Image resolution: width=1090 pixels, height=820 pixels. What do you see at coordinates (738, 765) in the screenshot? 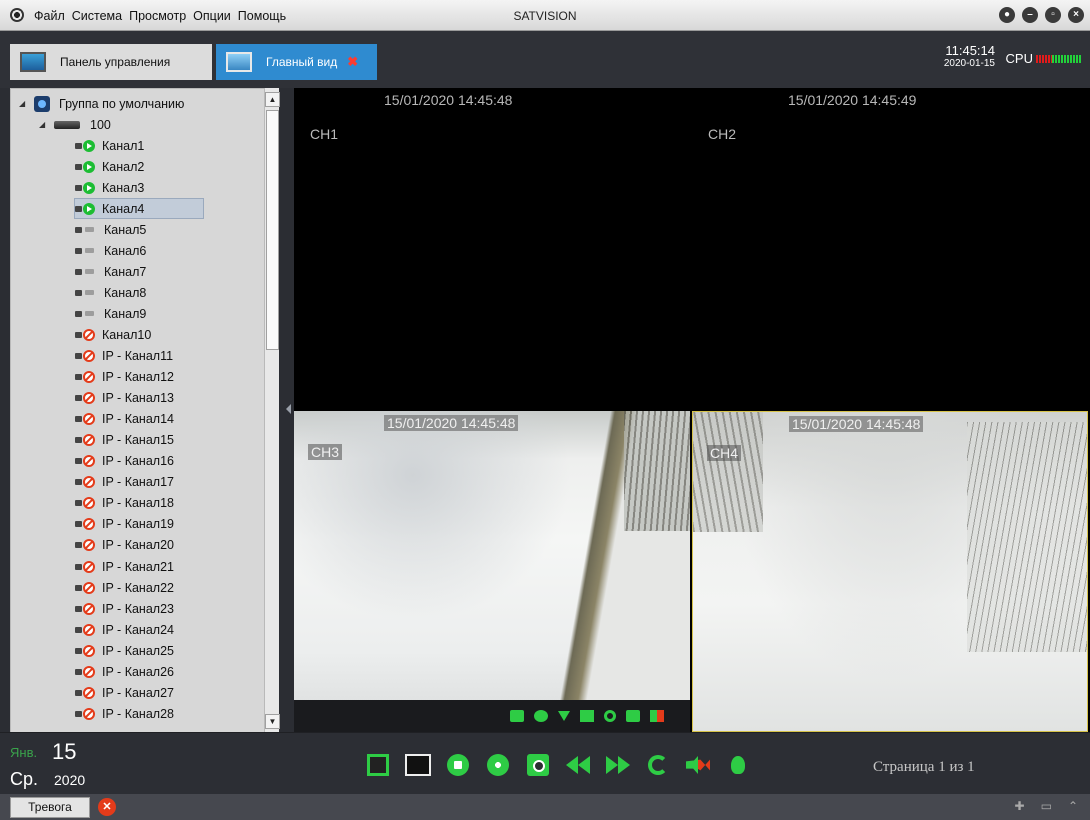
I see `light-button` at bounding box center [738, 765].